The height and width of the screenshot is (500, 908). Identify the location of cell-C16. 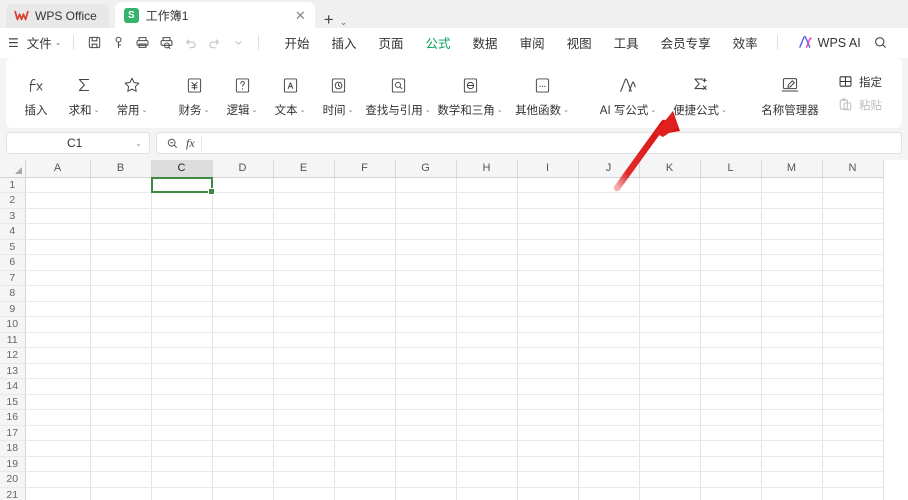
(182, 417).